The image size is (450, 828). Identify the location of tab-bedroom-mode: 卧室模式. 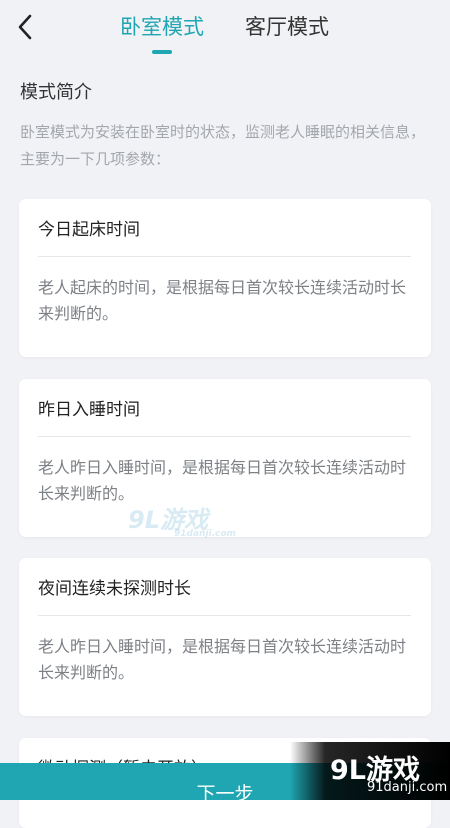
(162, 27).